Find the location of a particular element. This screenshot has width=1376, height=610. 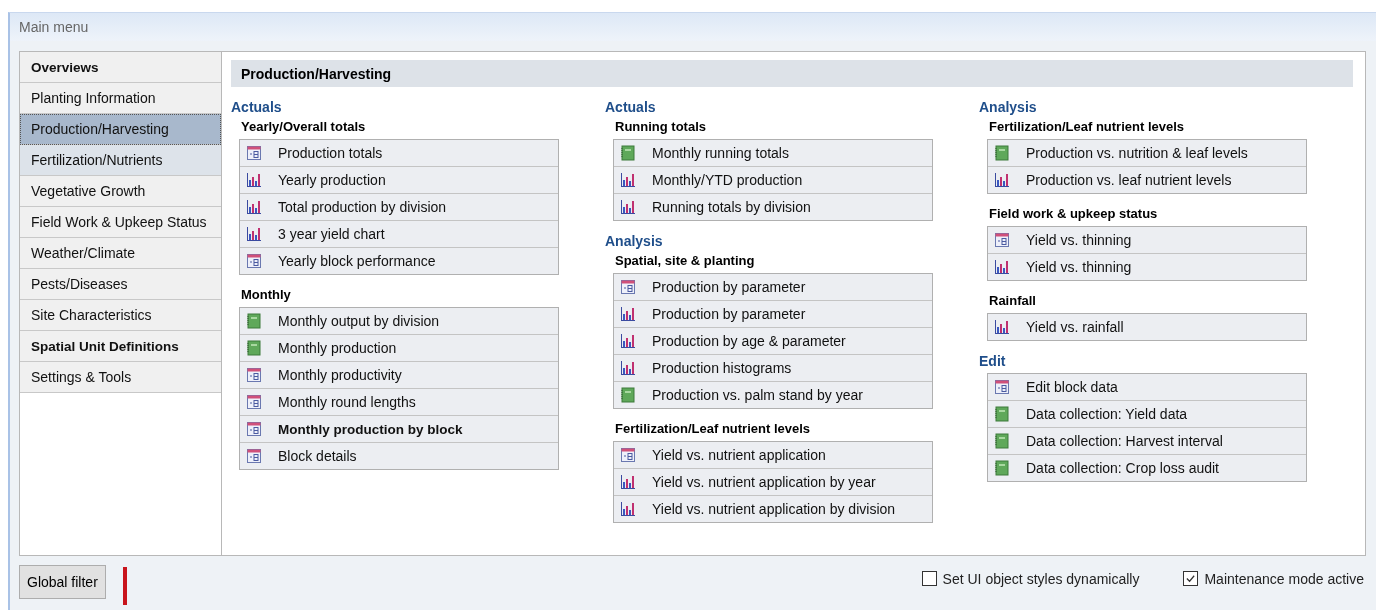

menu-item-label: Production totals is located at coordinates (330, 153).